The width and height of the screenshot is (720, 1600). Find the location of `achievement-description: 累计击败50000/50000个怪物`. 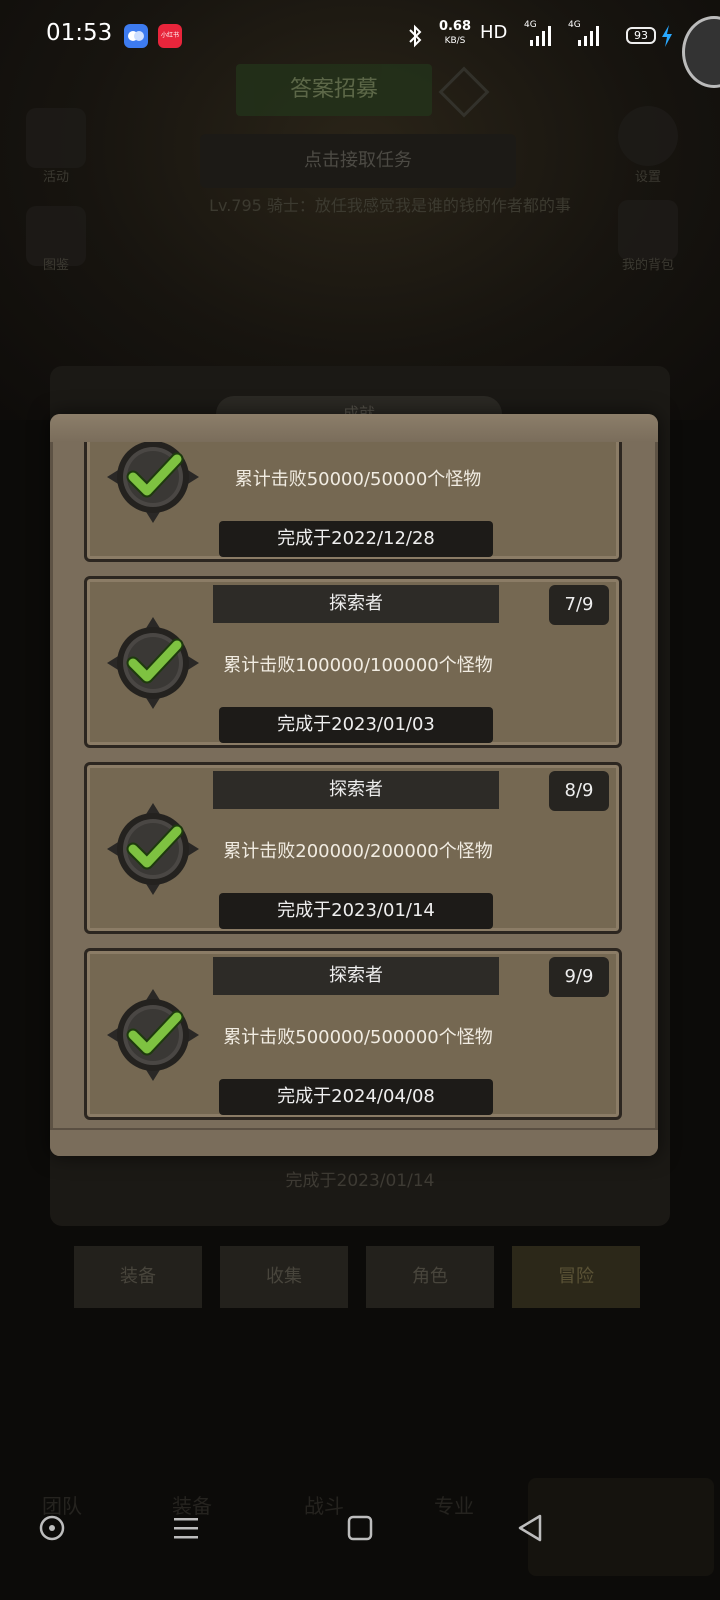

achievement-description: 累计击败50000/50000个怪物 is located at coordinates (358, 479).